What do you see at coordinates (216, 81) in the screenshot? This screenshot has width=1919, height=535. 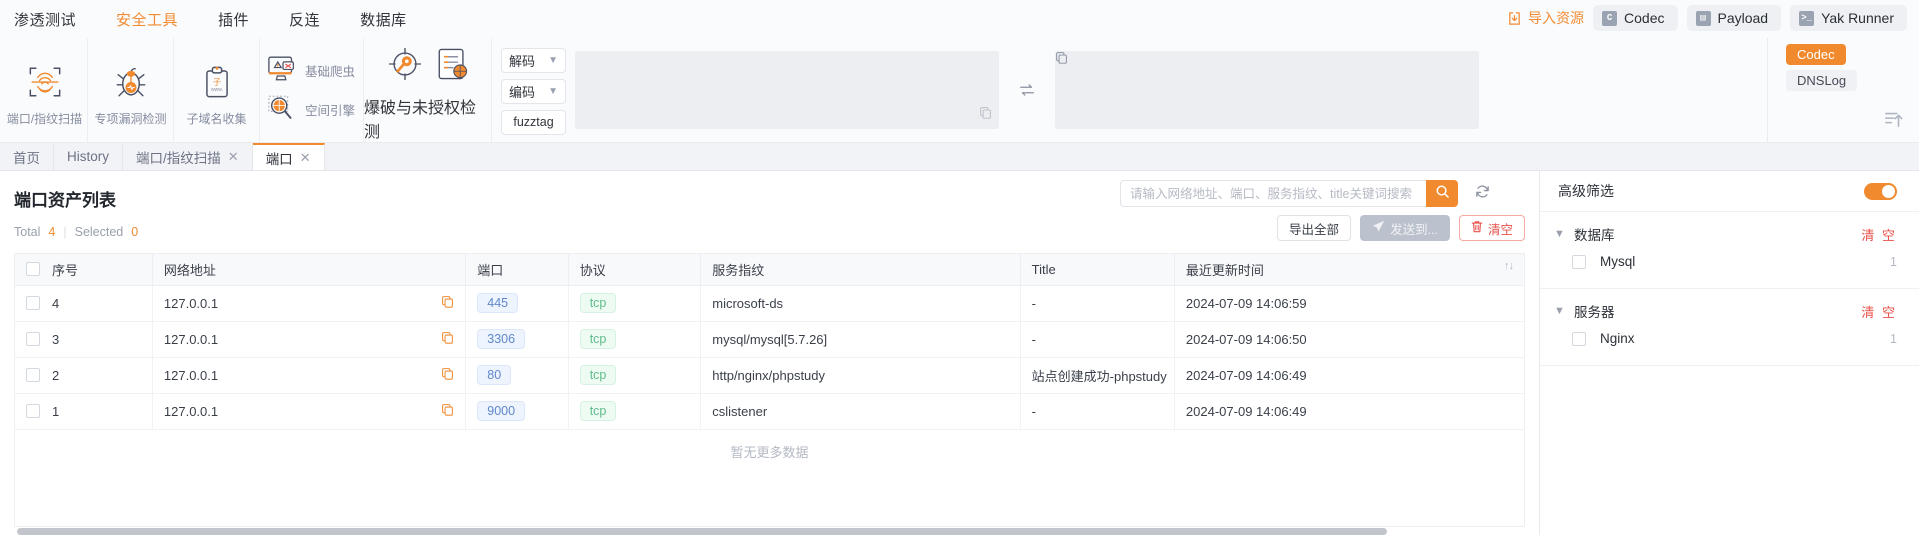 I see `svg-text: 子` at bounding box center [216, 81].